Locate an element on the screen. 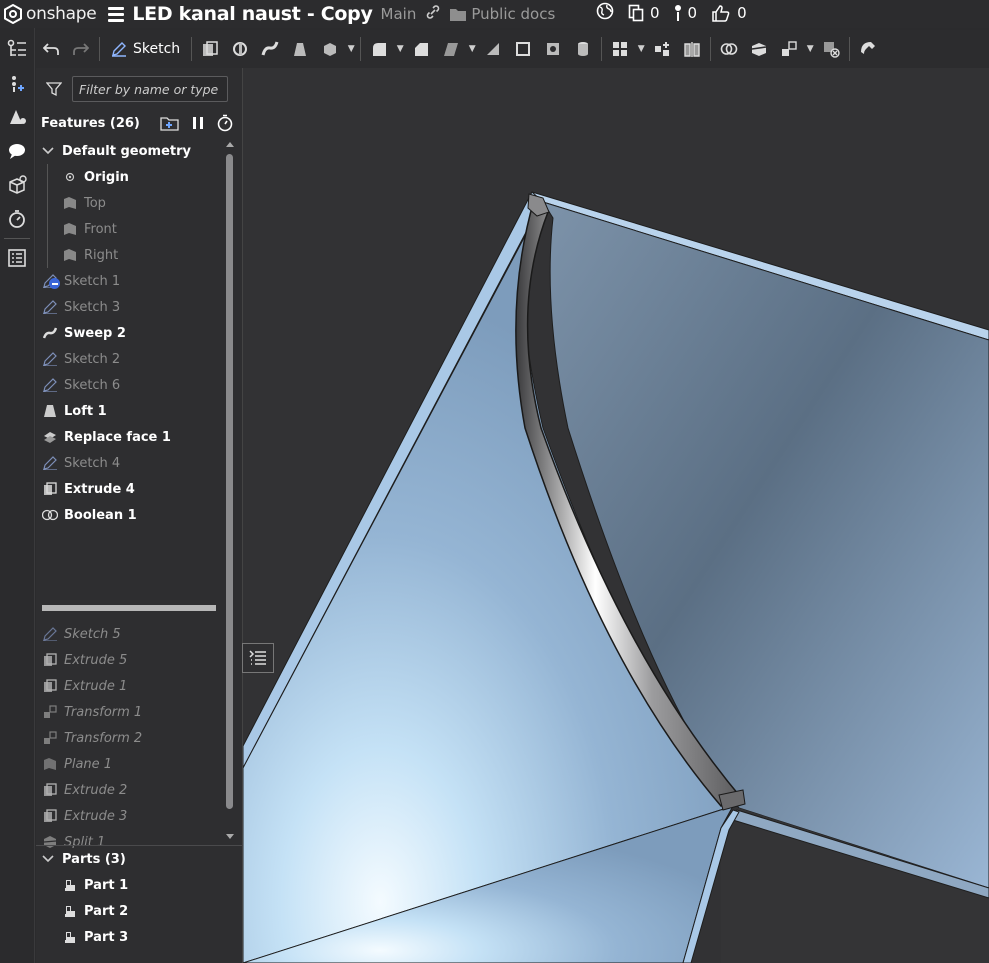 The height and width of the screenshot is (963, 989). filter-icon is located at coordinates (54, 89).